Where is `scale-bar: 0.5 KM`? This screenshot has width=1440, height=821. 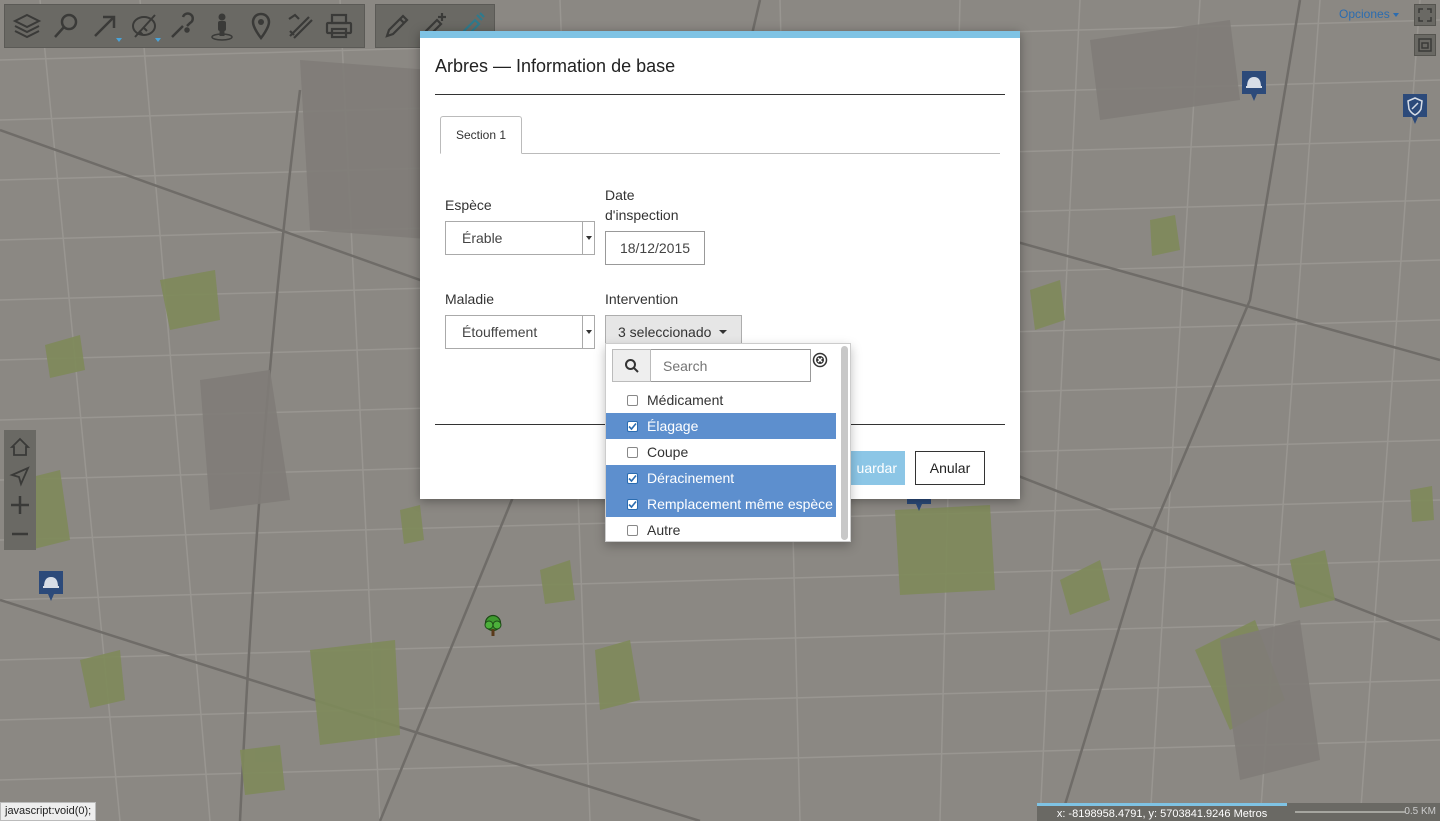 scale-bar: 0.5 KM is located at coordinates (1363, 812).